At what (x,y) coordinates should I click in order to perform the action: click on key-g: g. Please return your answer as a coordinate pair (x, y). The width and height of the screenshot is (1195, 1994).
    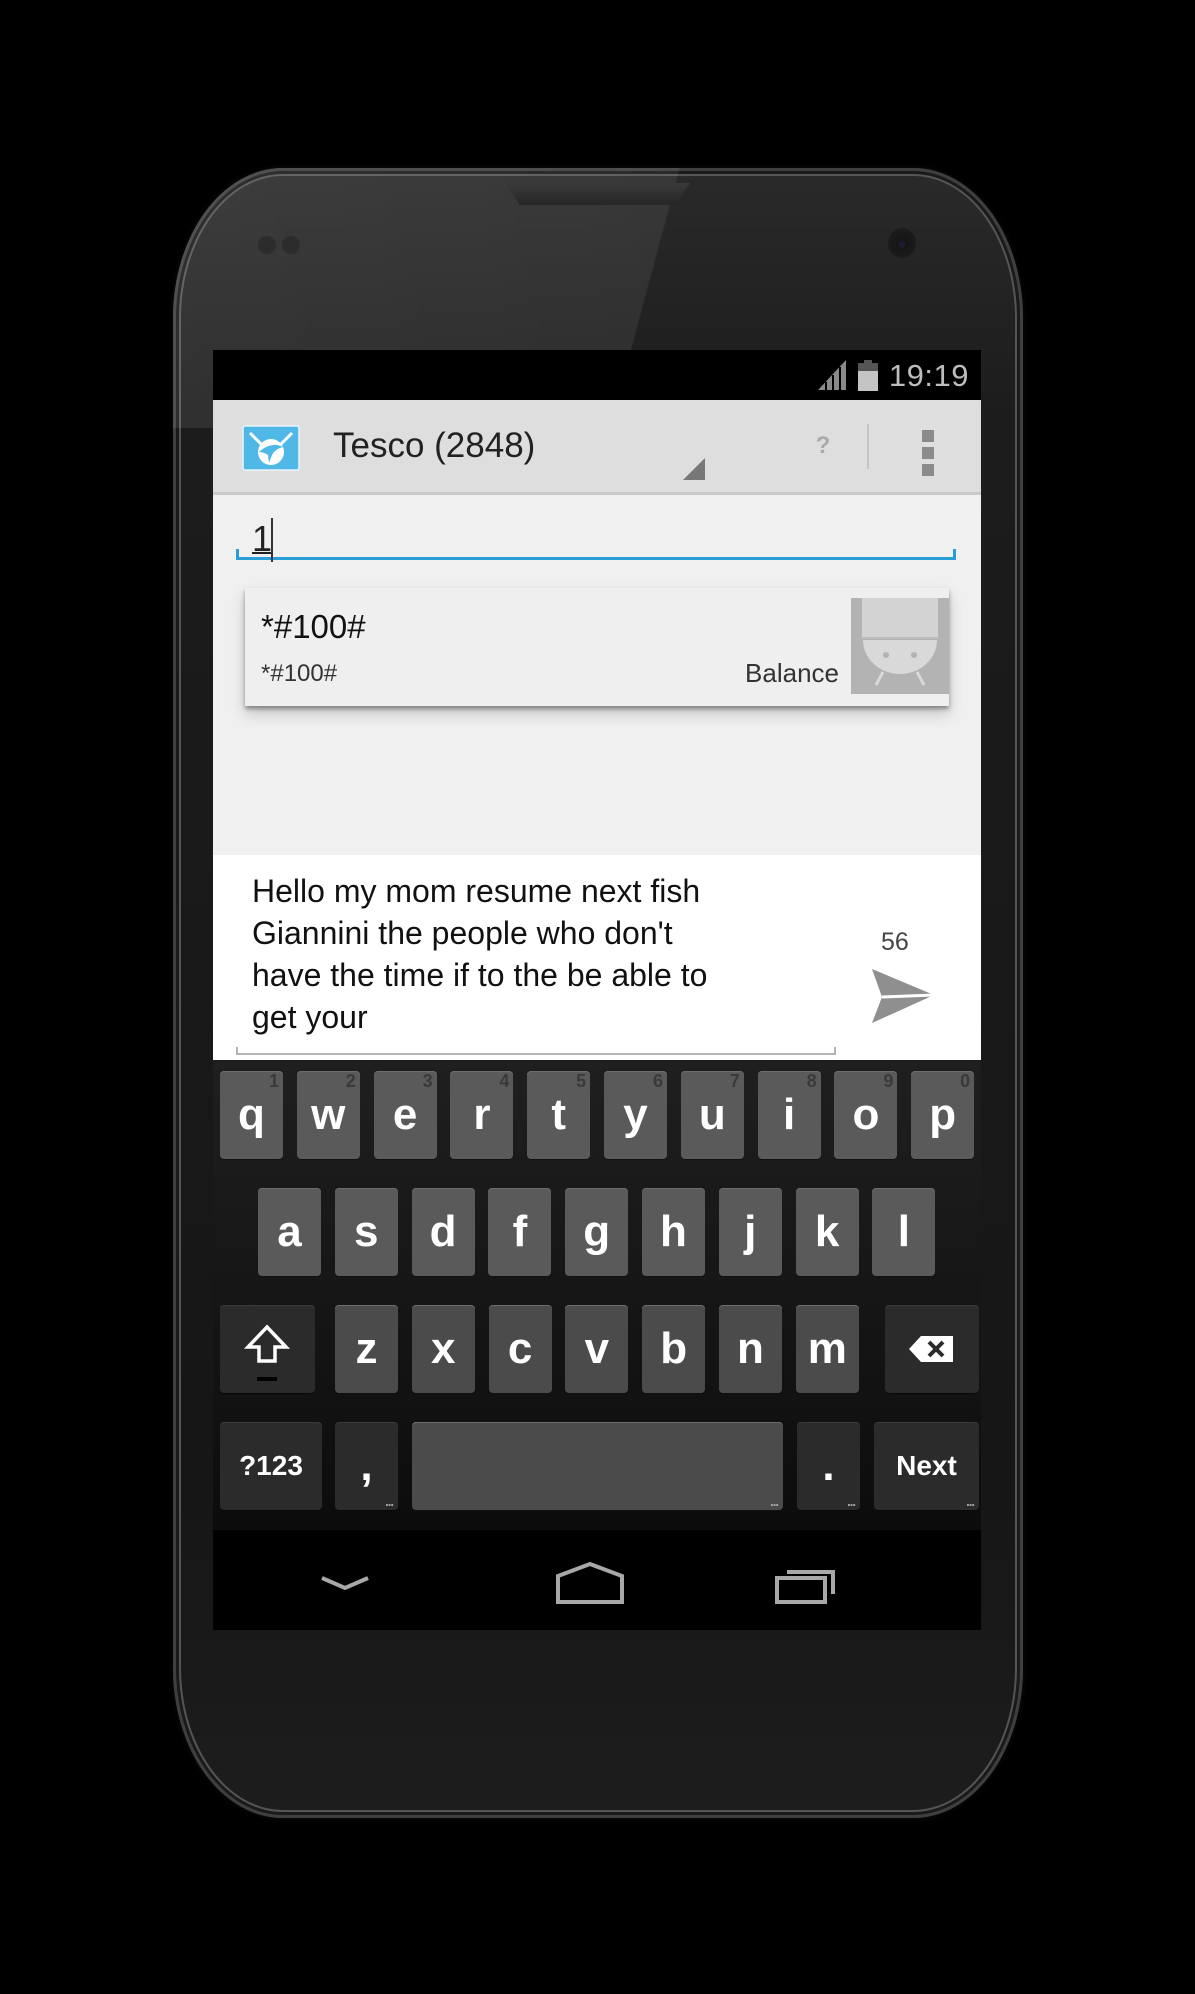
    Looking at the image, I should click on (597, 1232).